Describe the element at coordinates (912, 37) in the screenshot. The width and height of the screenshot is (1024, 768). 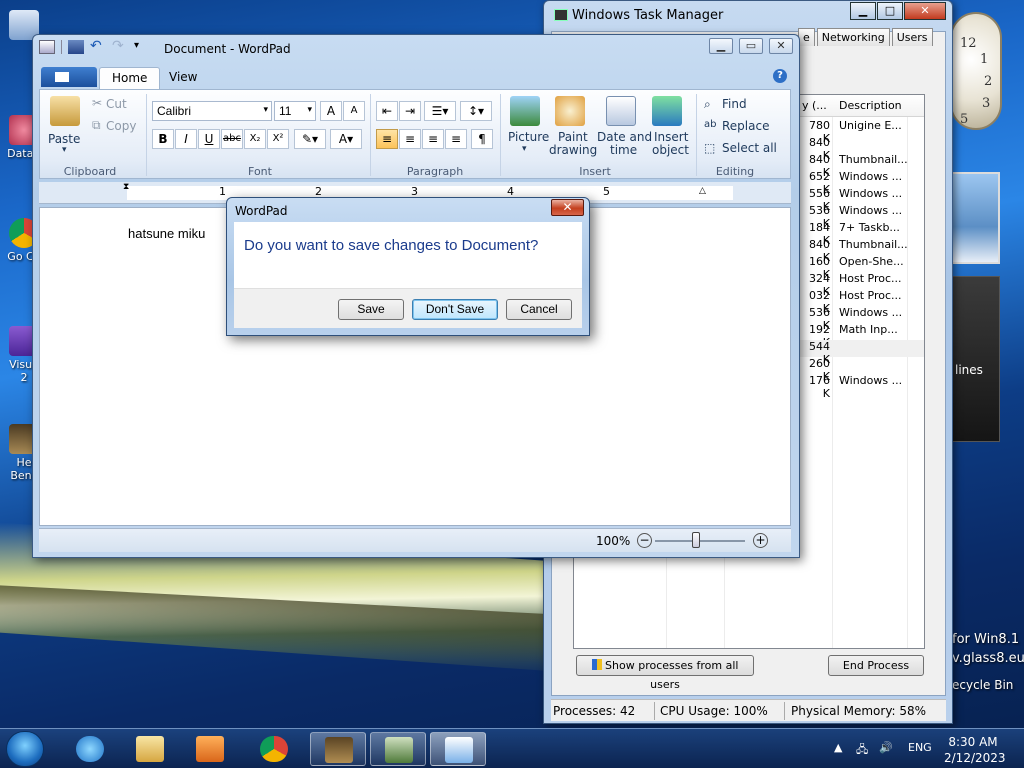
I see `tab-users: Users` at that location.